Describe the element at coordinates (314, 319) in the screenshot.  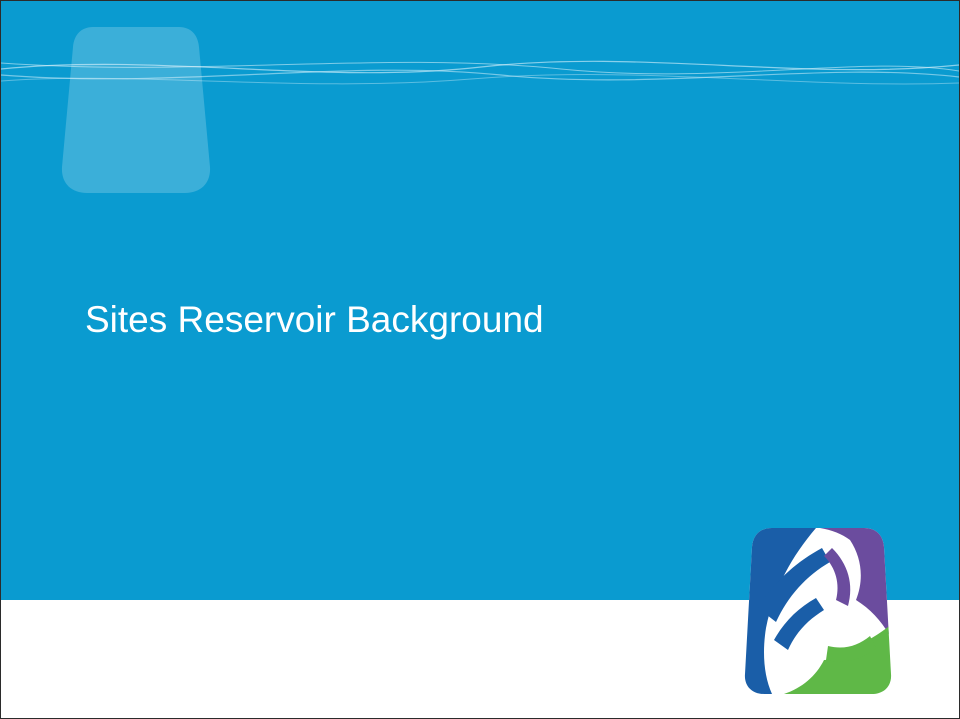
I see `slide-title: Sites Reservoir Background` at that location.